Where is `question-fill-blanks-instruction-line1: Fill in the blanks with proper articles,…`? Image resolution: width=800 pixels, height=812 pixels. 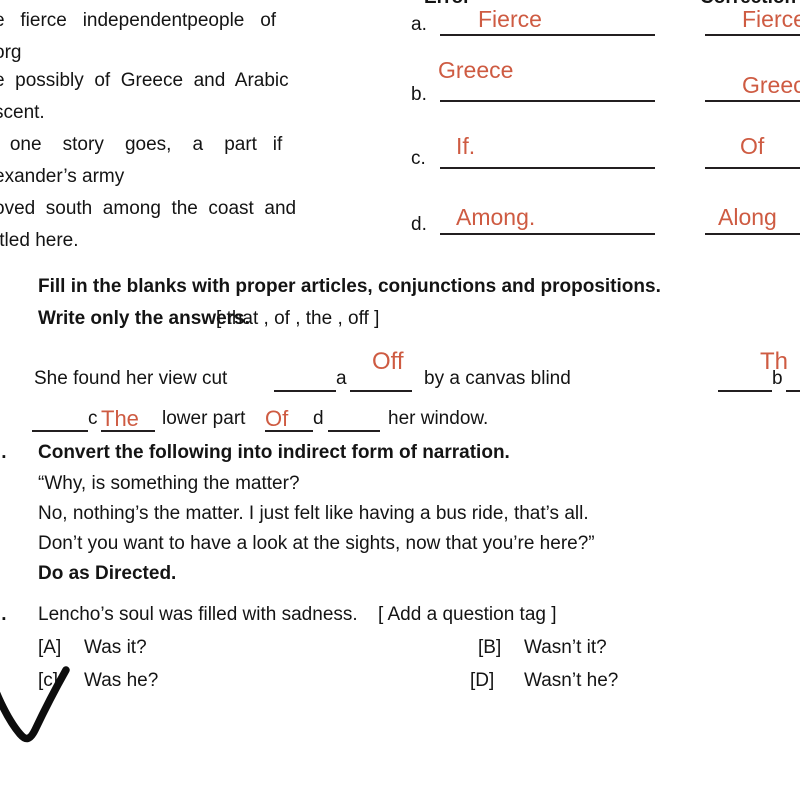 question-fill-blanks-instruction-line1: Fill in the blanks with proper articles,… is located at coordinates (349, 286).